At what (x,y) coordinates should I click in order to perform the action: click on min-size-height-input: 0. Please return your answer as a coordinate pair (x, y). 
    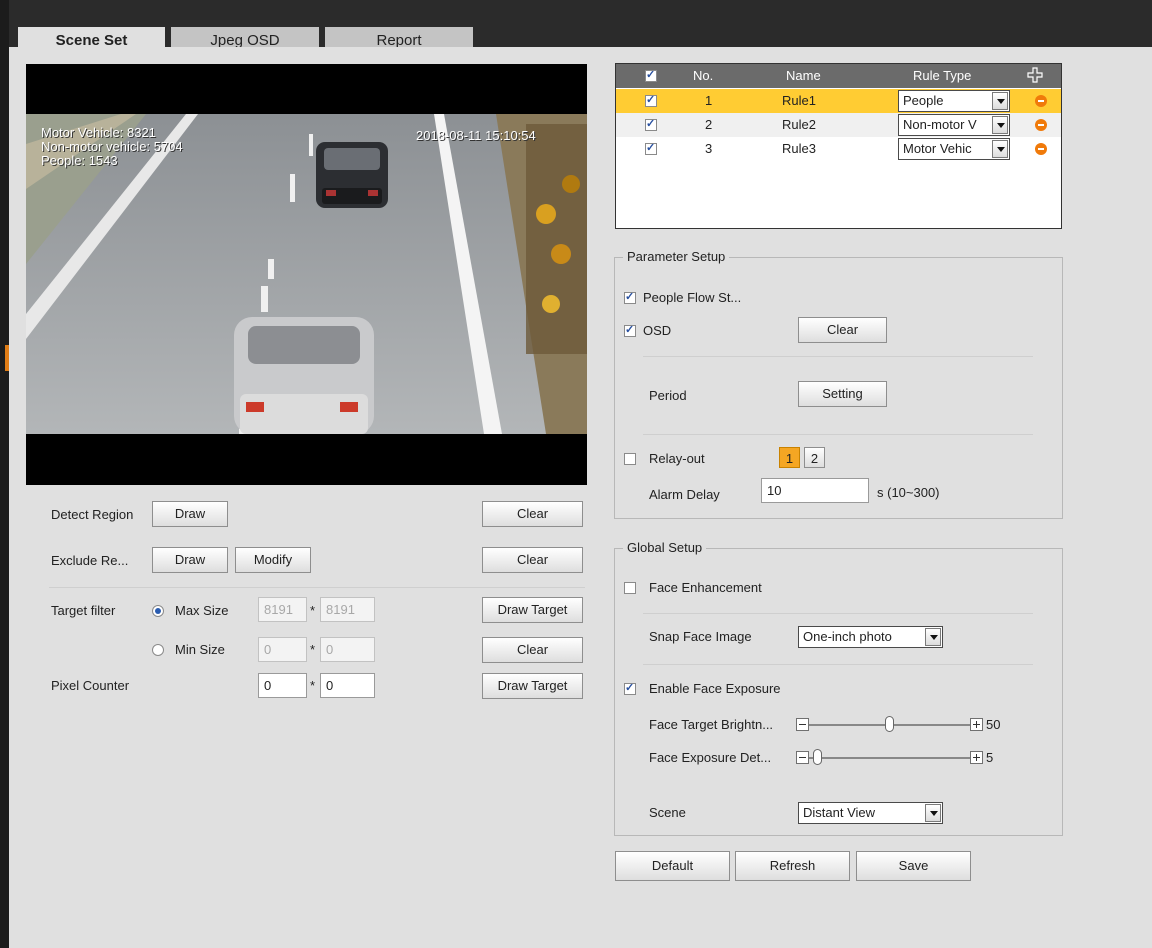
    Looking at the image, I should click on (347, 649).